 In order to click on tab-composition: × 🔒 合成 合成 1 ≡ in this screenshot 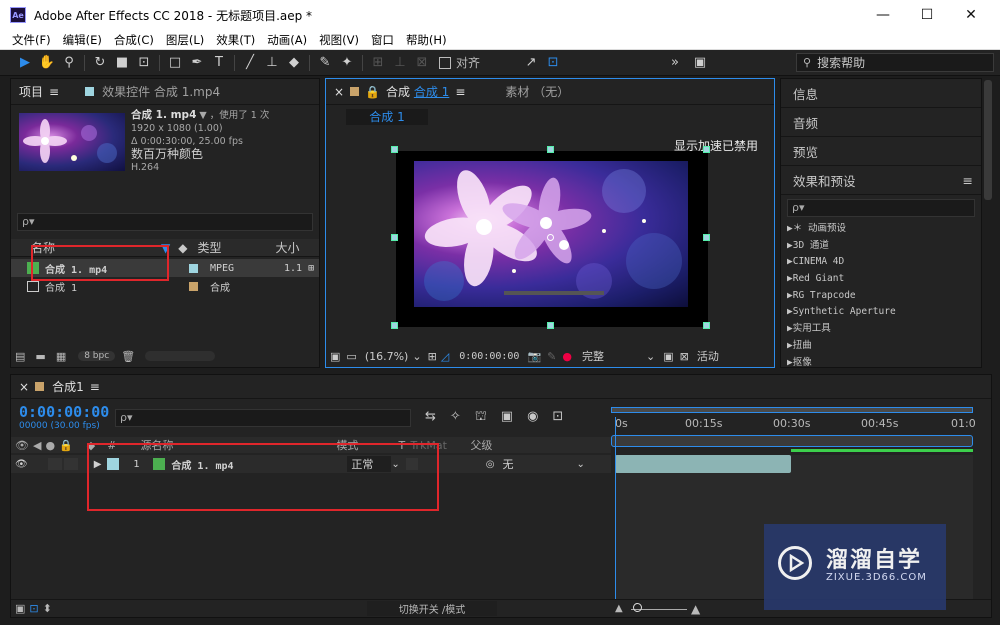, I will do `click(399, 91)`.